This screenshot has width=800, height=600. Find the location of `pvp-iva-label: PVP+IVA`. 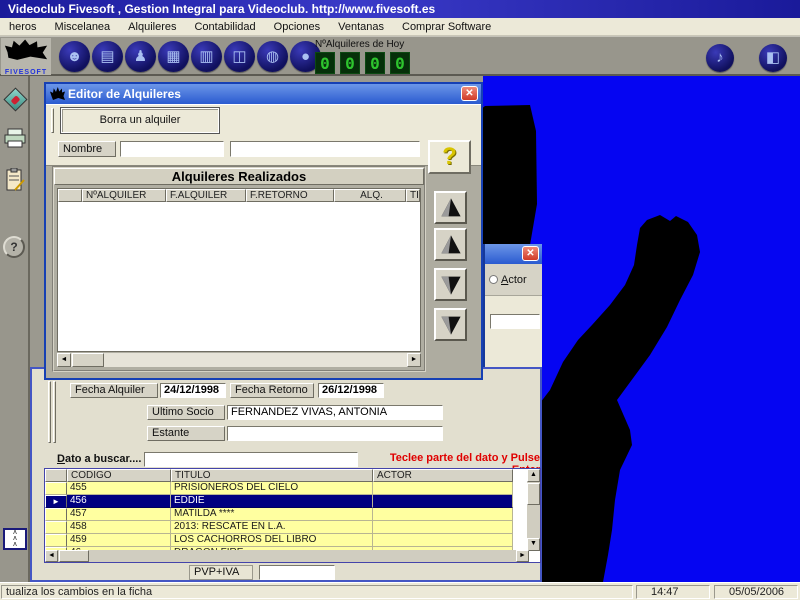

pvp-iva-label: PVP+IVA is located at coordinates (221, 572).